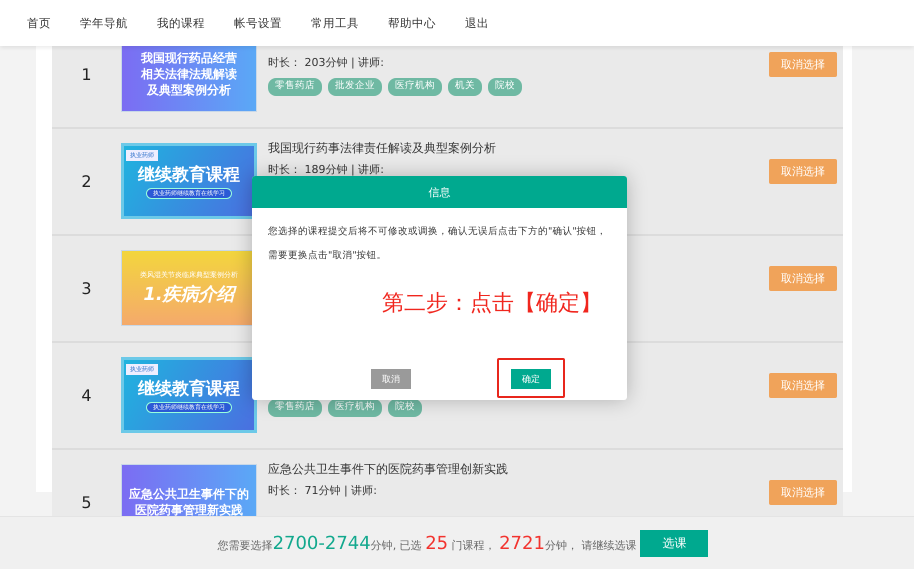 Image resolution: width=914 pixels, height=569 pixels. What do you see at coordinates (189, 90) in the screenshot?
I see `thumbnail-title: 及典型案例分析` at bounding box center [189, 90].